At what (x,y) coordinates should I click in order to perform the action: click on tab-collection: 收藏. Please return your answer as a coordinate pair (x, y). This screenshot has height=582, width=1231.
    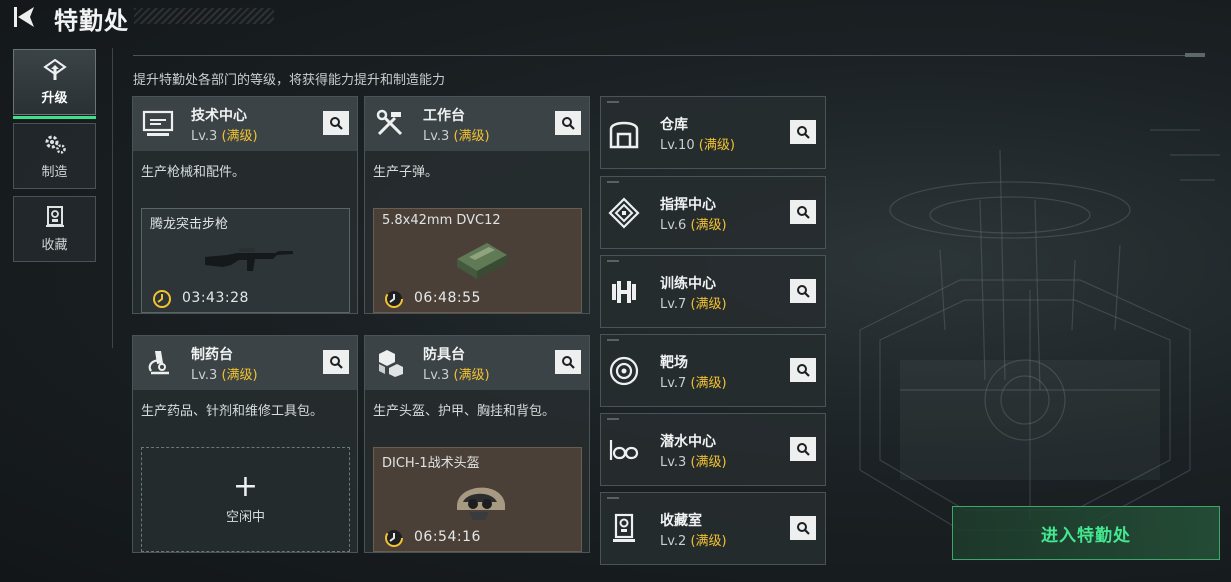
    Looking at the image, I should click on (54, 229).